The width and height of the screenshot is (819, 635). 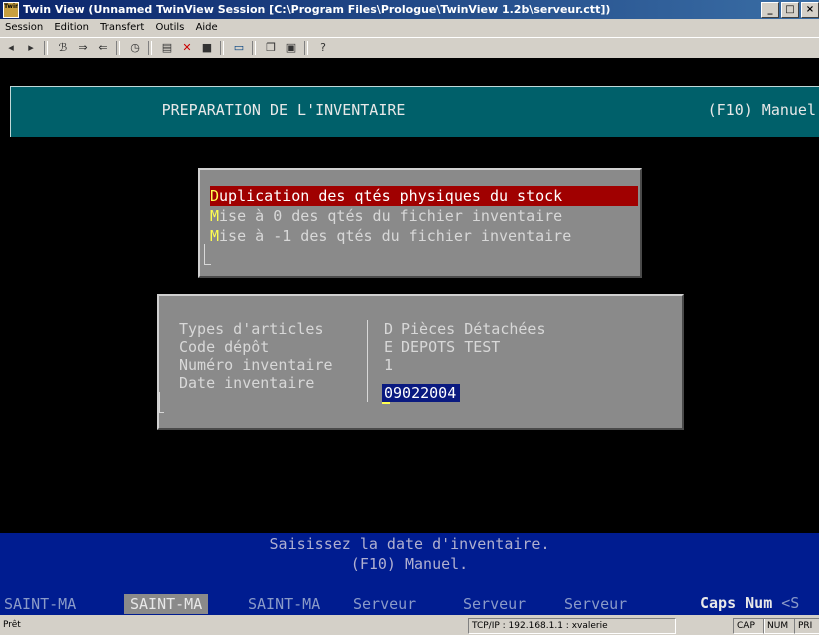 What do you see at coordinates (409, 48) in the screenshot?
I see `toolbar: ◂ ▸ ℬ ⇒ ⇐ ◷ ▤ ✕ ■ ▭ ❐ ▣ ?` at bounding box center [409, 48].